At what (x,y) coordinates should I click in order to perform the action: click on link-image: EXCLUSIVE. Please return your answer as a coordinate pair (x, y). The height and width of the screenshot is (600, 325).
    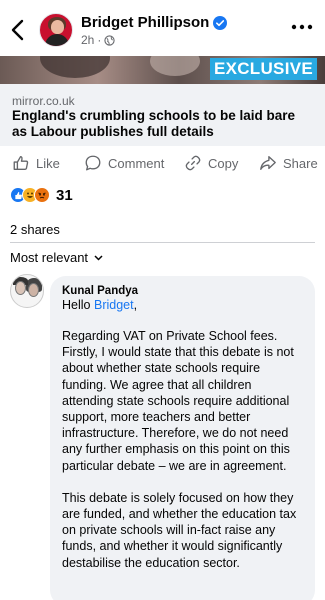
    Looking at the image, I should click on (162, 70).